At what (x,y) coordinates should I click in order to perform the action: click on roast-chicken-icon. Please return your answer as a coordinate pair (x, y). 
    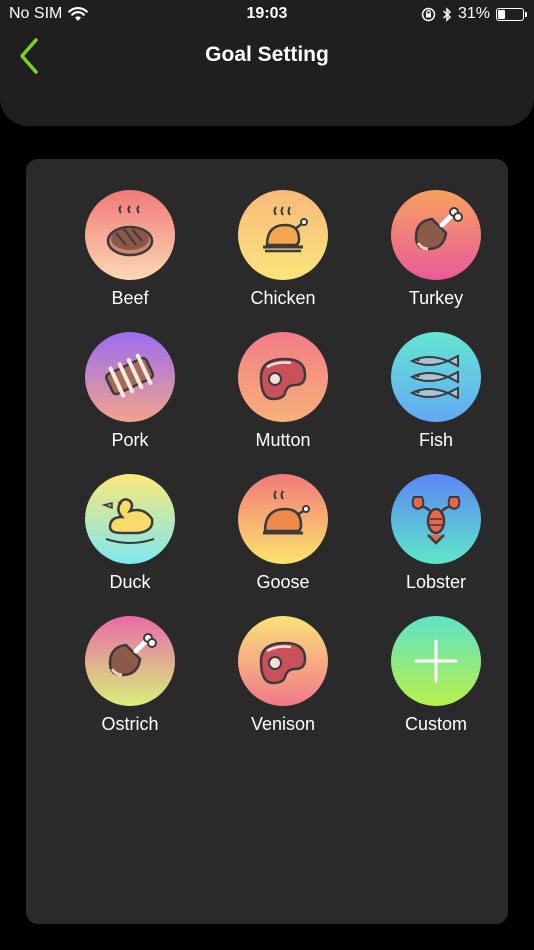
    Looking at the image, I should click on (285, 229).